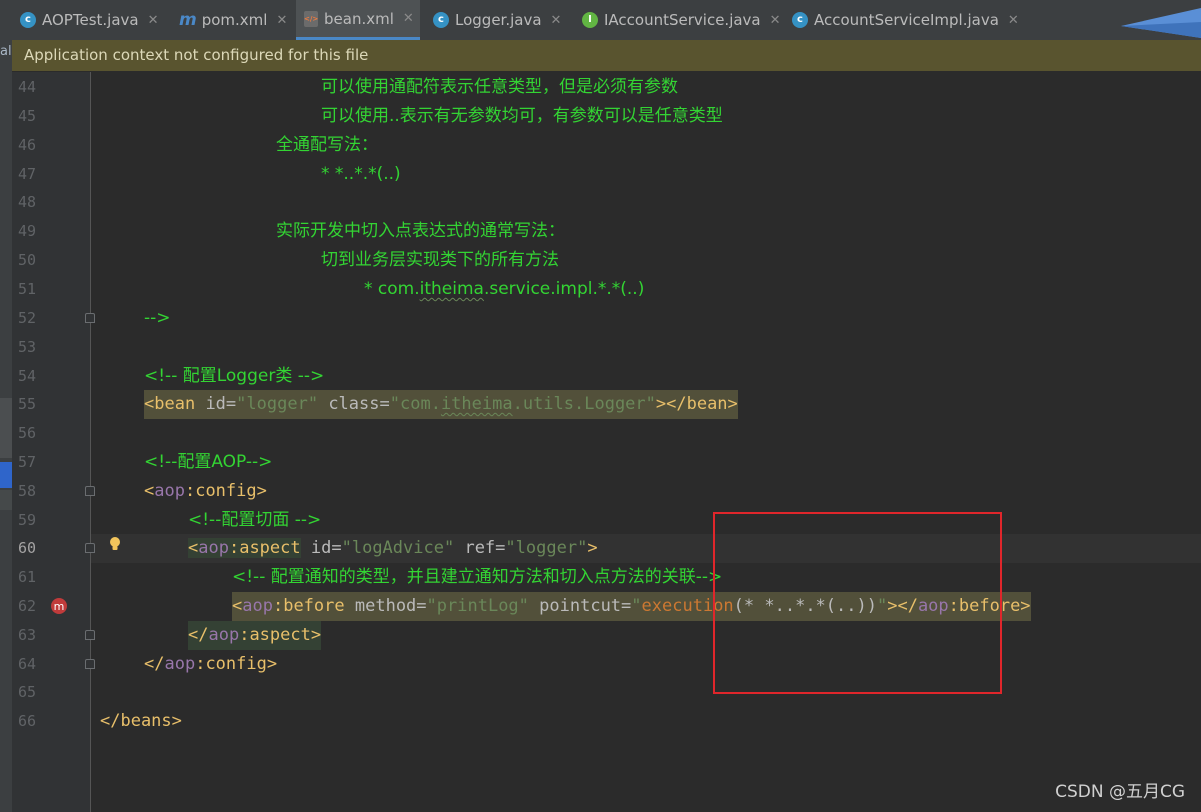 The width and height of the screenshot is (1201, 812). I want to click on advice-marker-icon: m, so click(59, 606).